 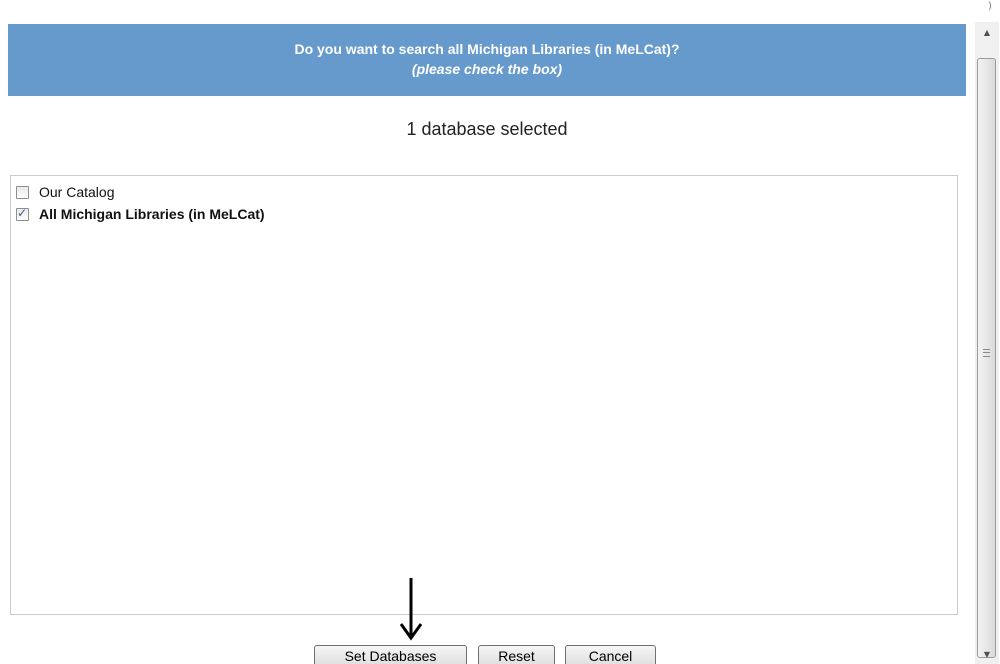 I want to click on scrollbar-thumb, so click(x=986, y=358).